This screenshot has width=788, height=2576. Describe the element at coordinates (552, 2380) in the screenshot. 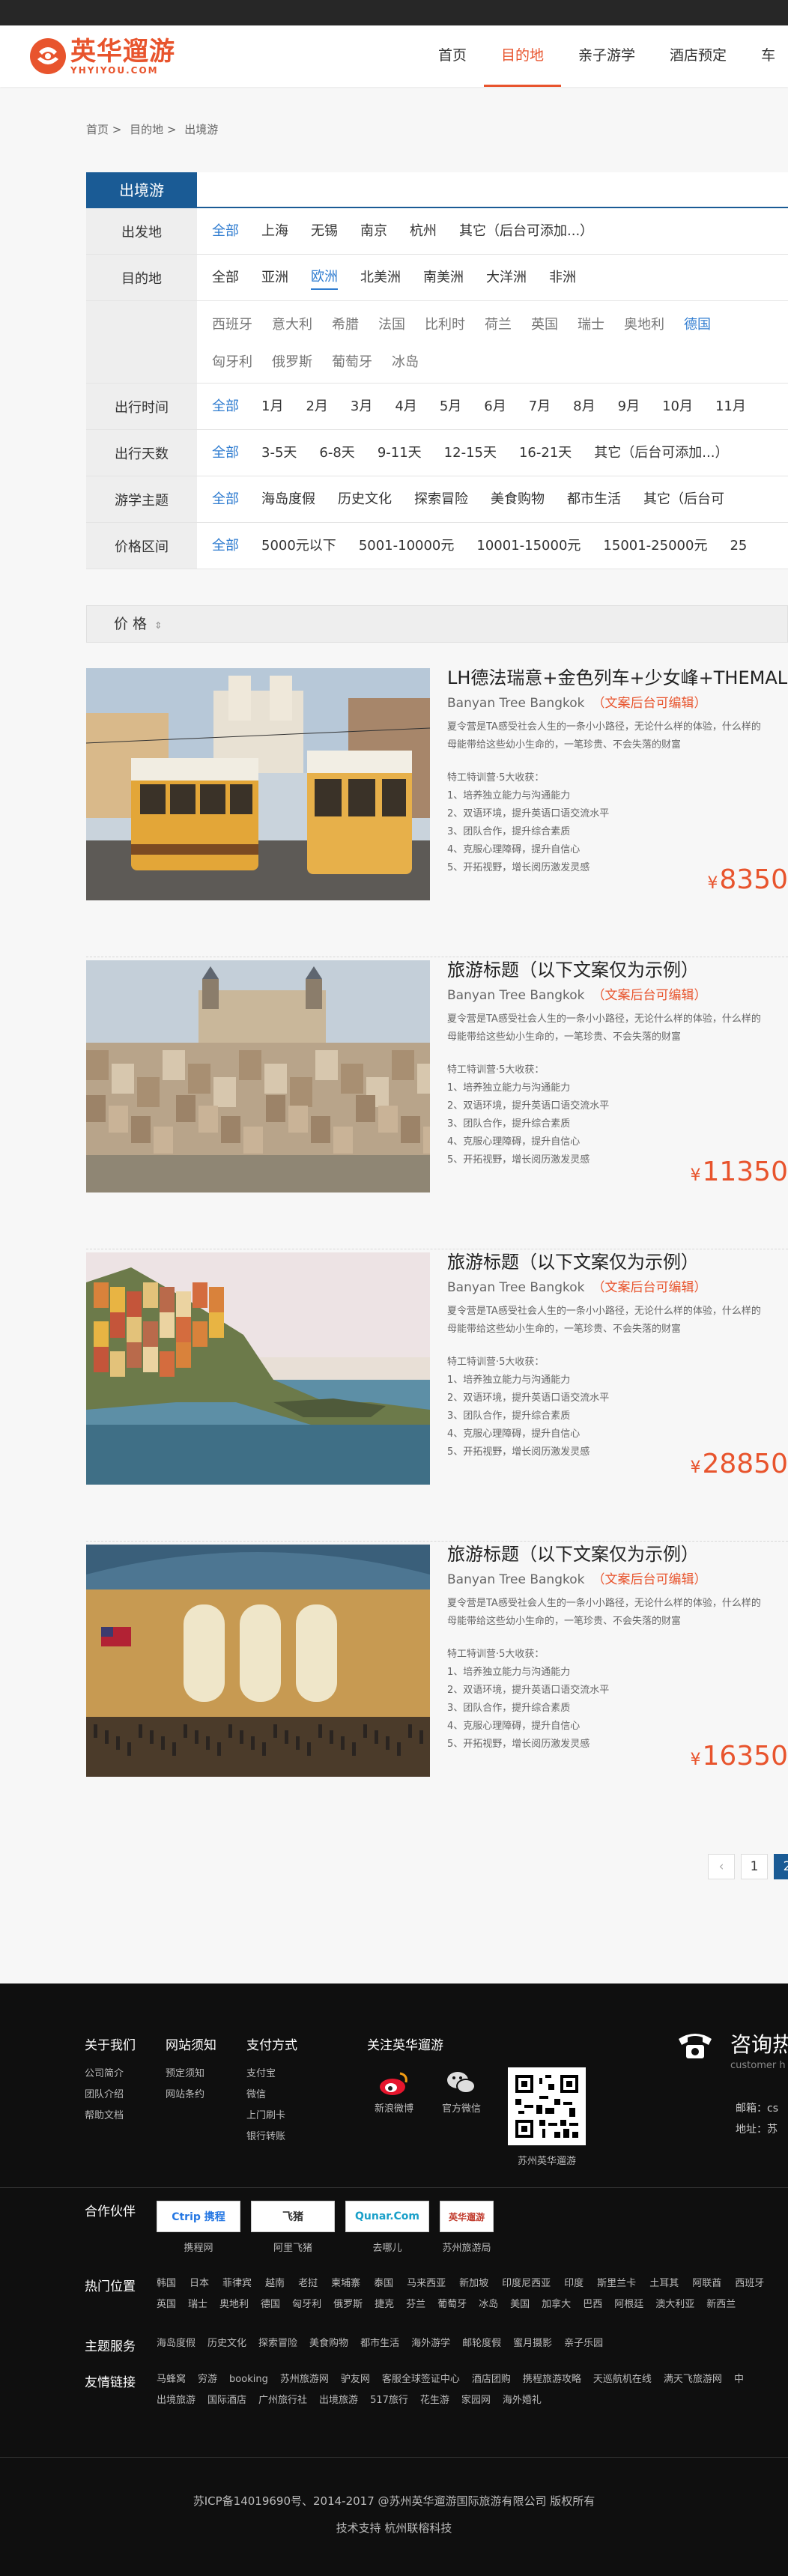

I see `footer-link: 携程旅游攻略` at that location.